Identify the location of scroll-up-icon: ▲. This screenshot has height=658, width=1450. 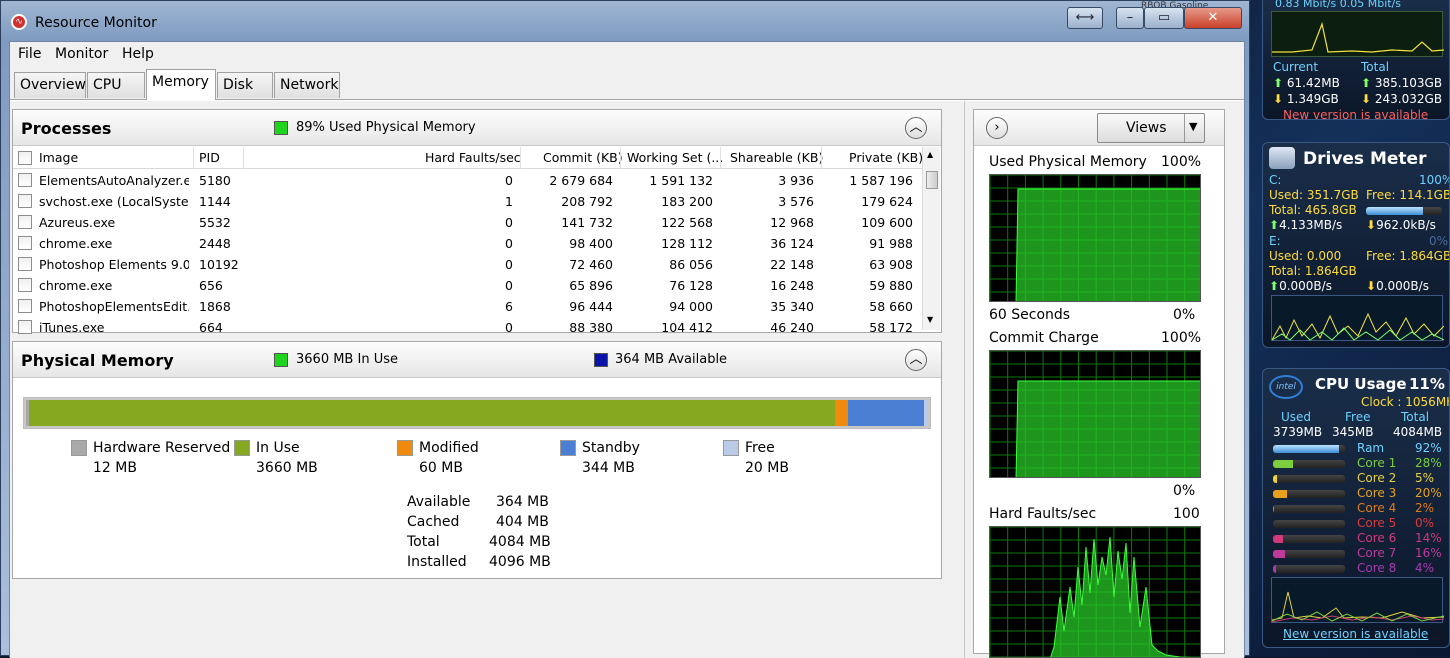
(930, 154).